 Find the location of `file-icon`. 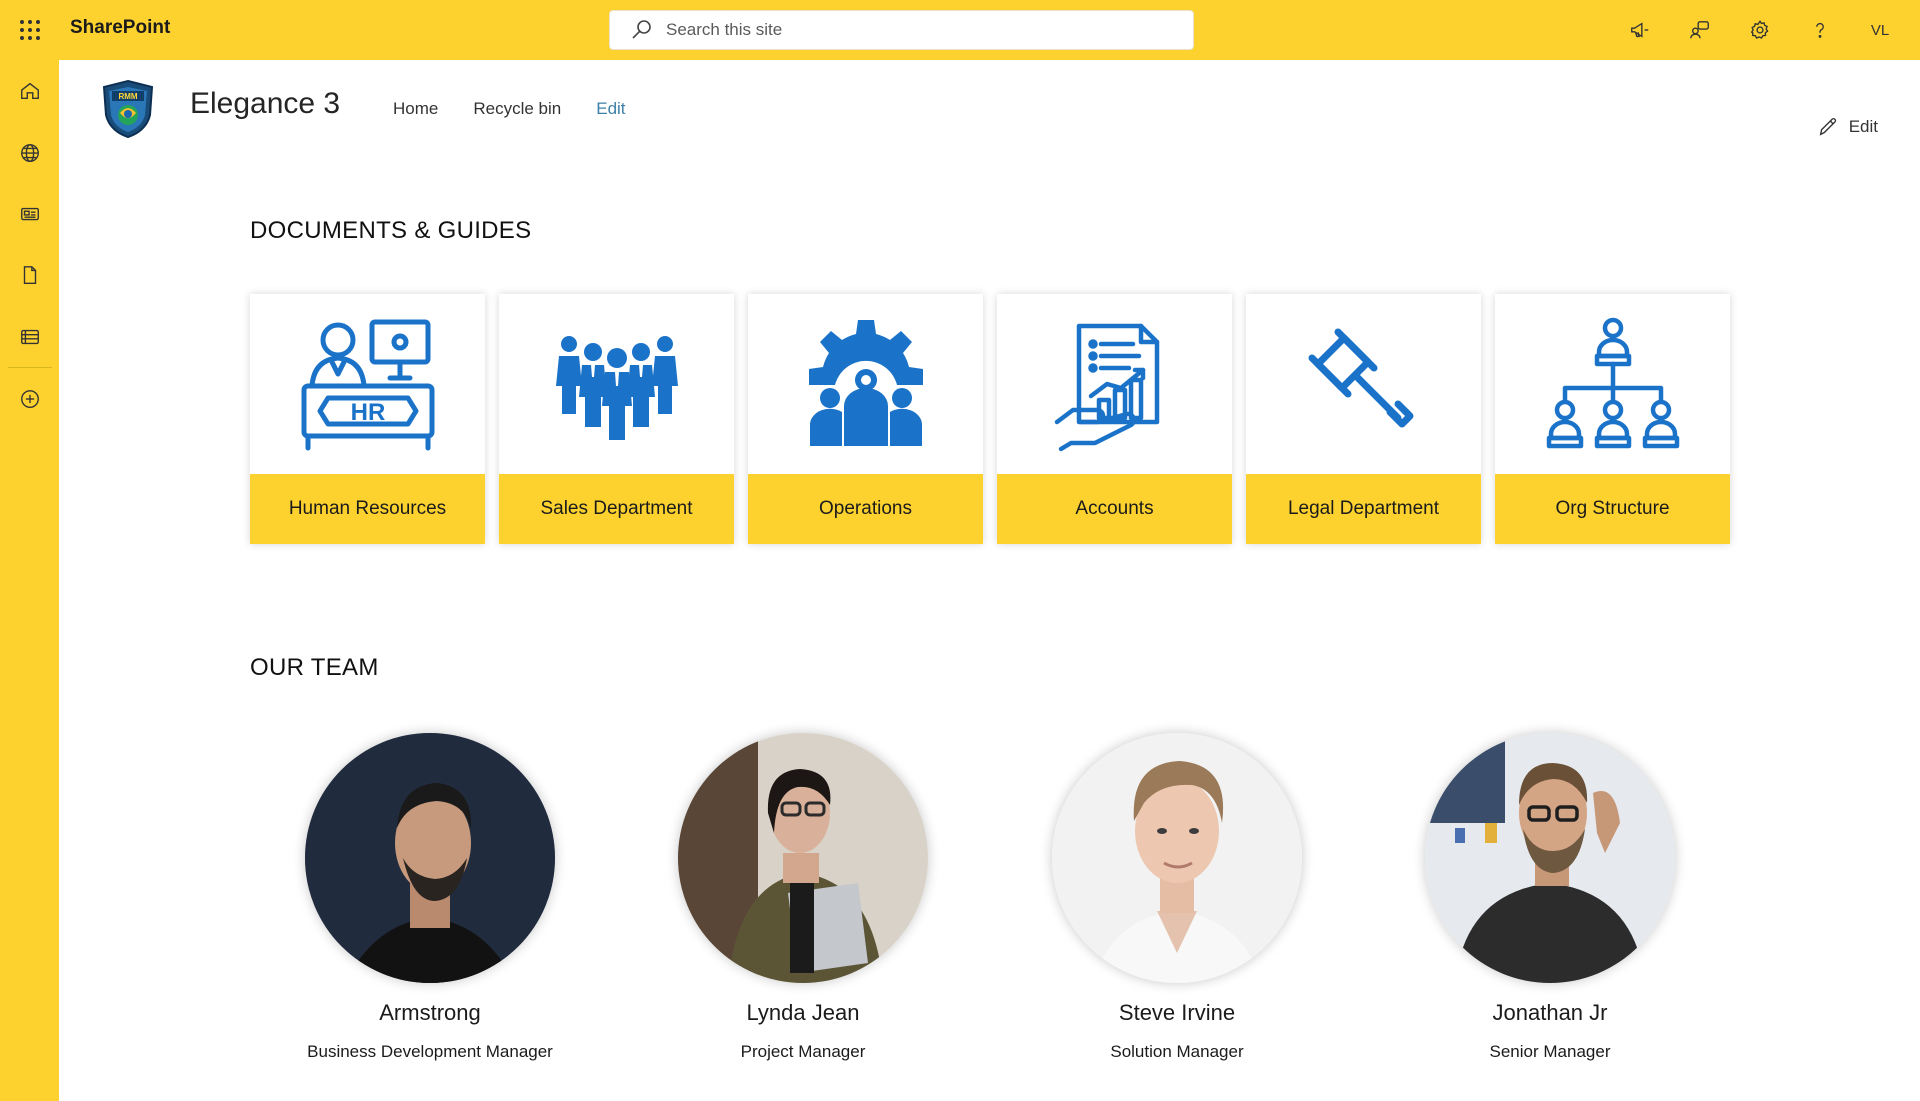

file-icon is located at coordinates (30, 275).